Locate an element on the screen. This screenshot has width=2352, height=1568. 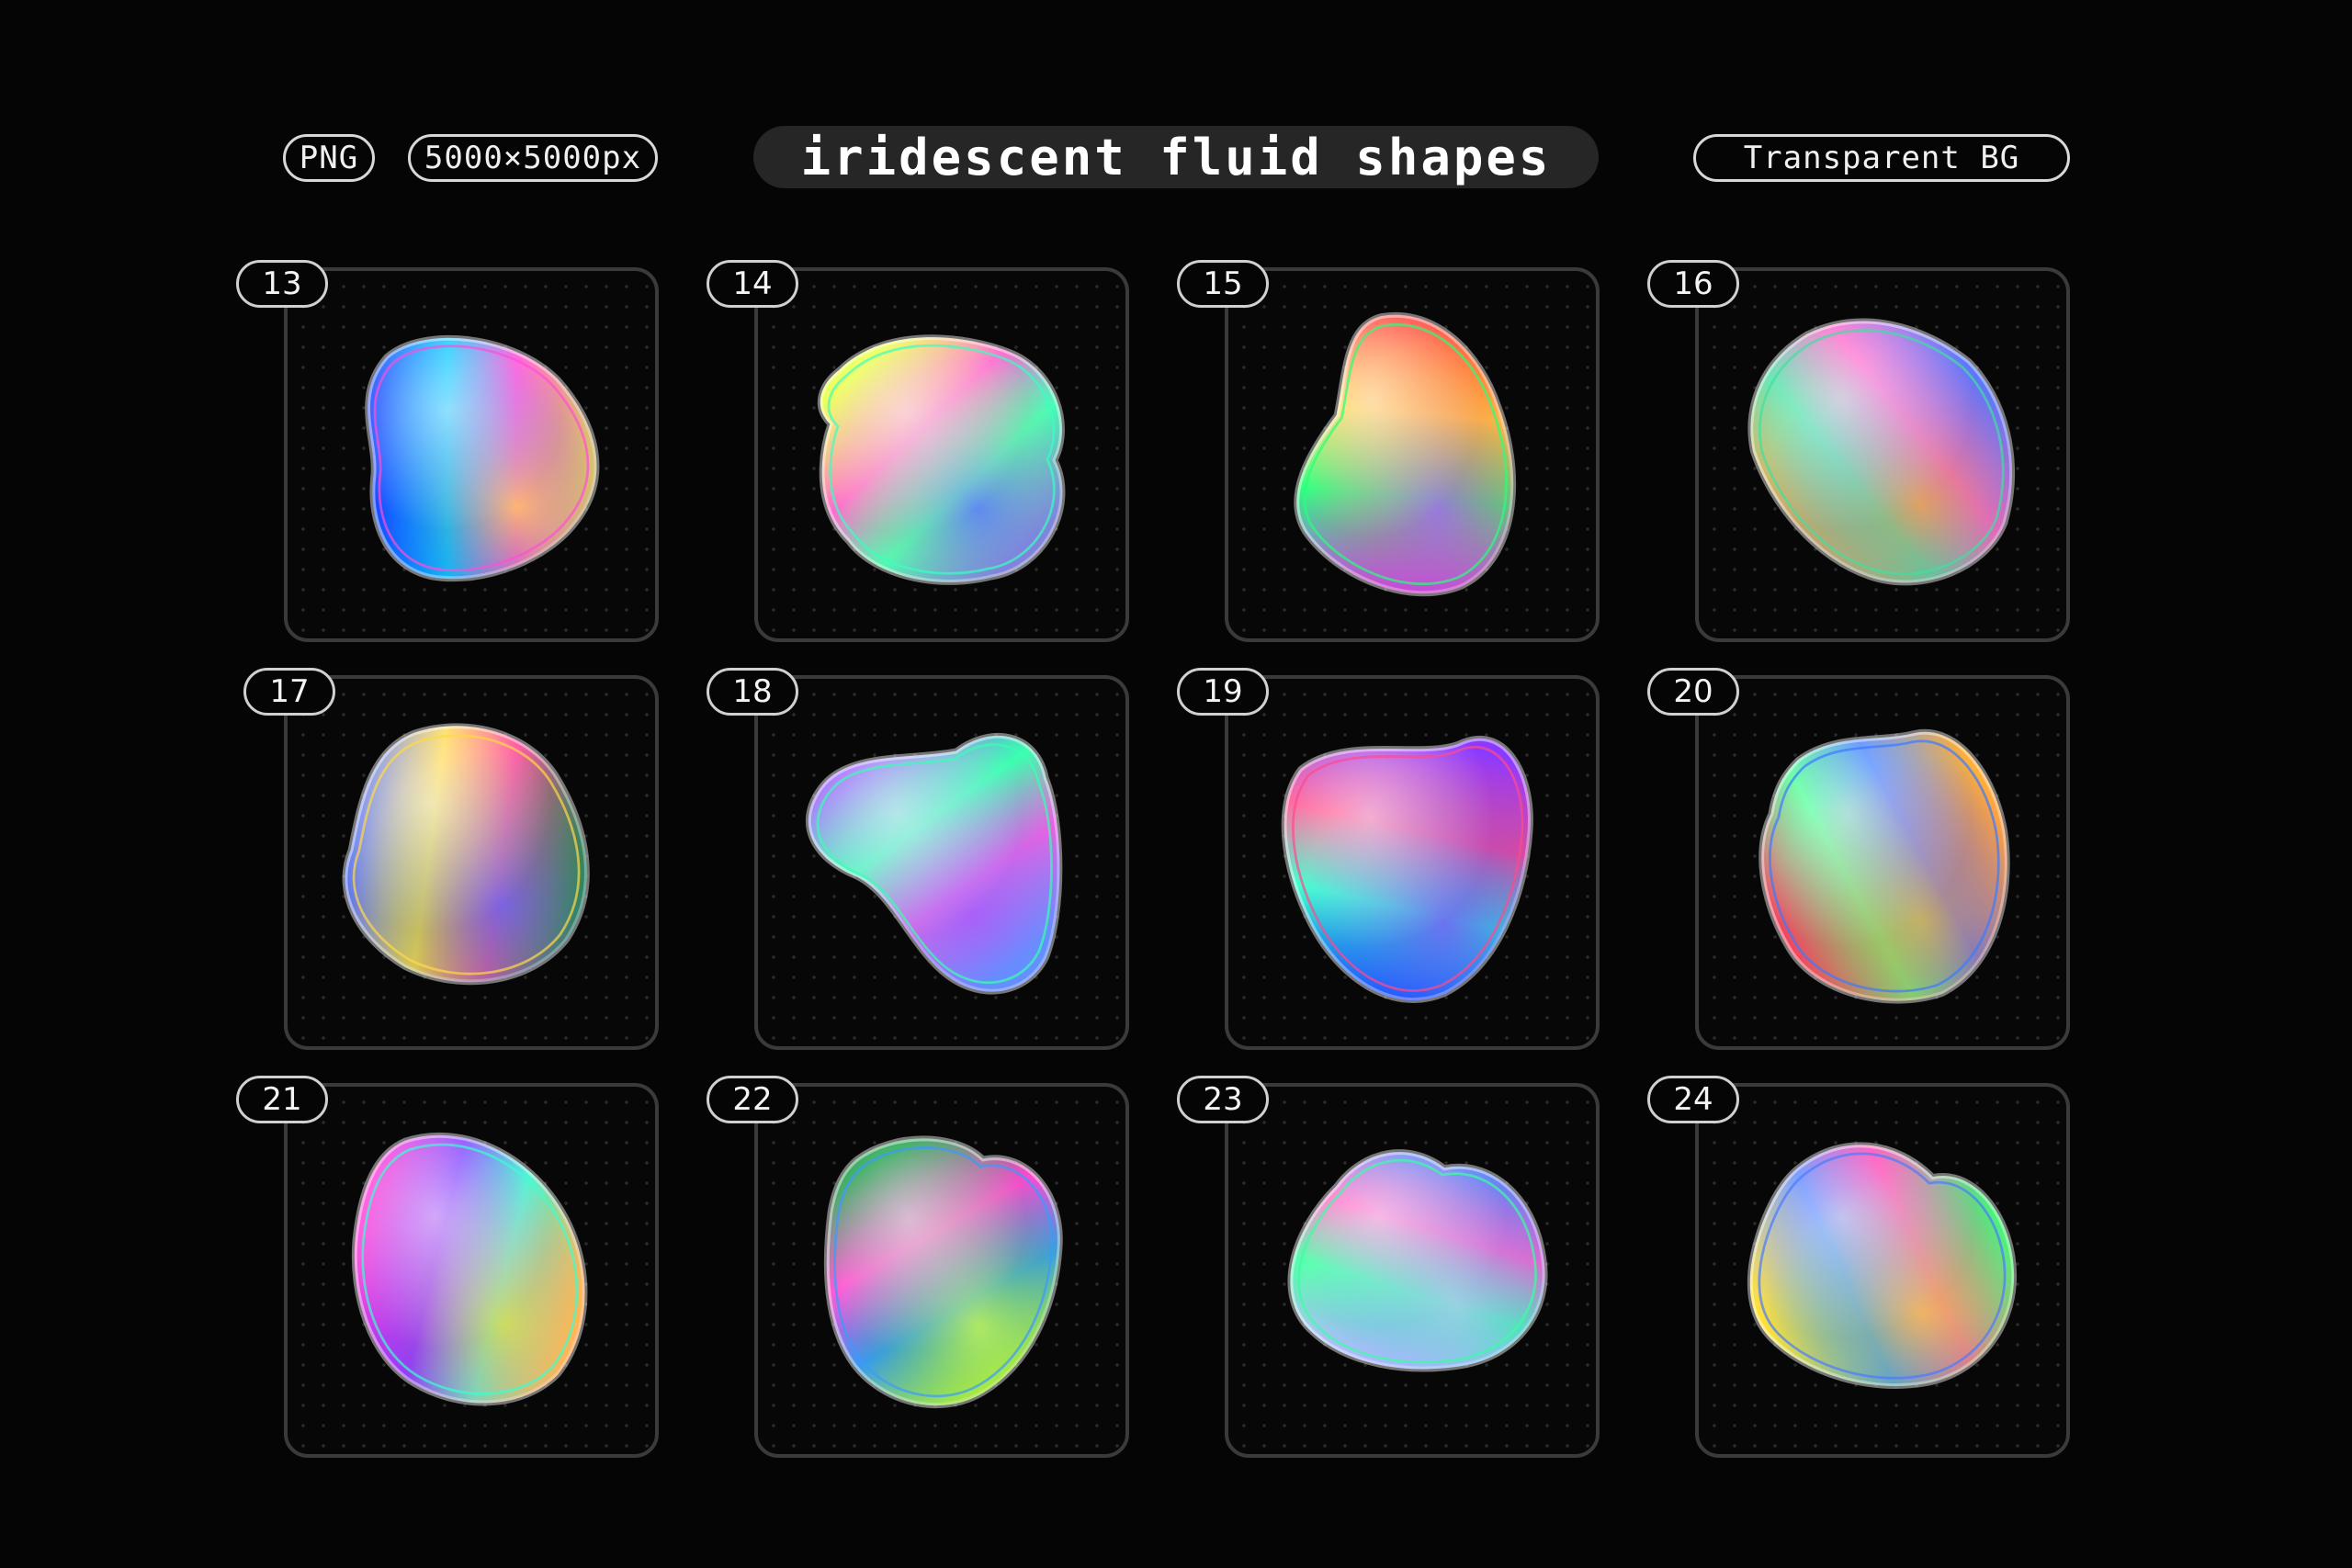
shape-number: 13 is located at coordinates (282, 283).